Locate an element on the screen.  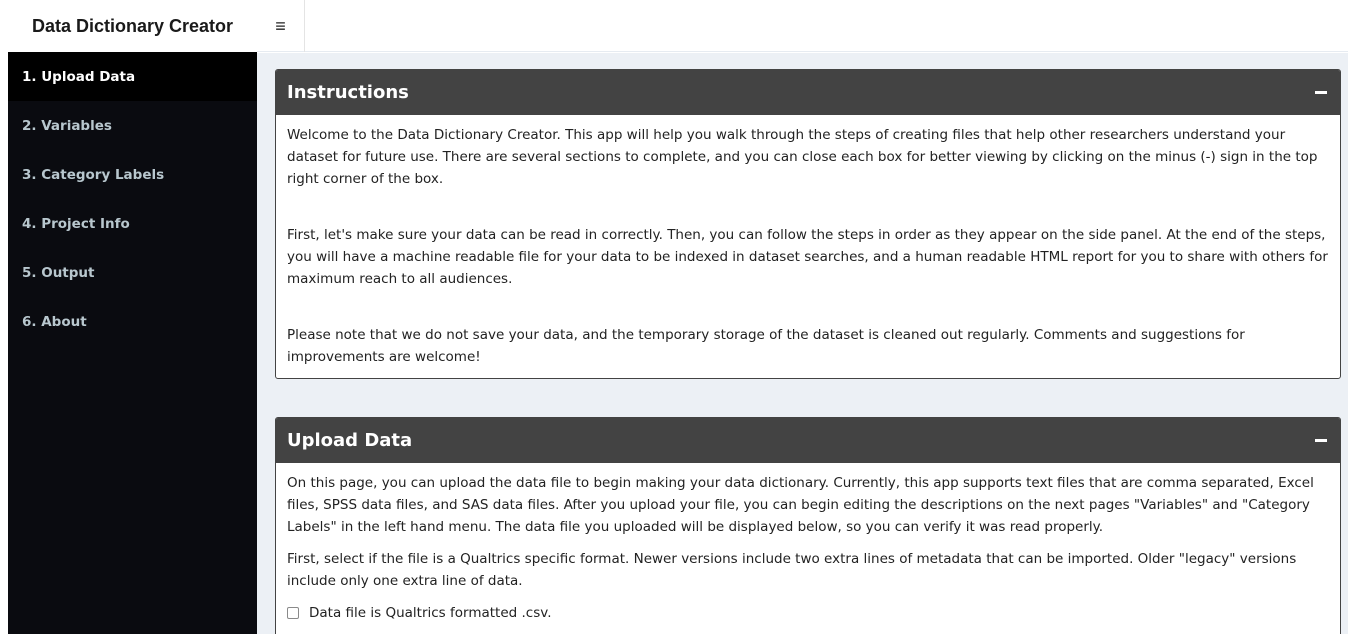
sidebar-toggle-button: ≡ is located at coordinates (281, 26).